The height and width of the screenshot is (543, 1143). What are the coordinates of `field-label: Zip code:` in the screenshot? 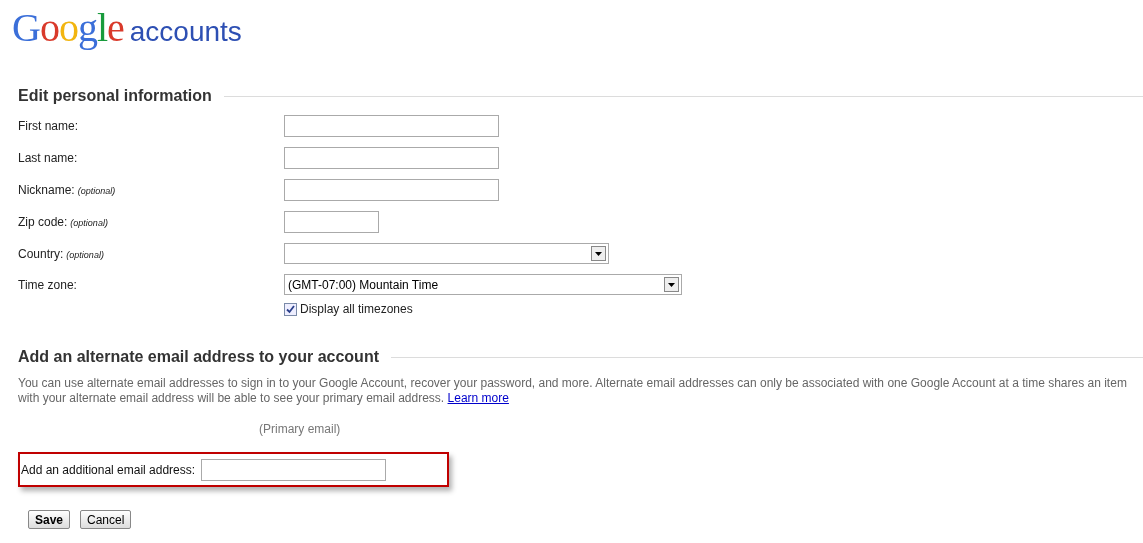 It's located at (43, 222).